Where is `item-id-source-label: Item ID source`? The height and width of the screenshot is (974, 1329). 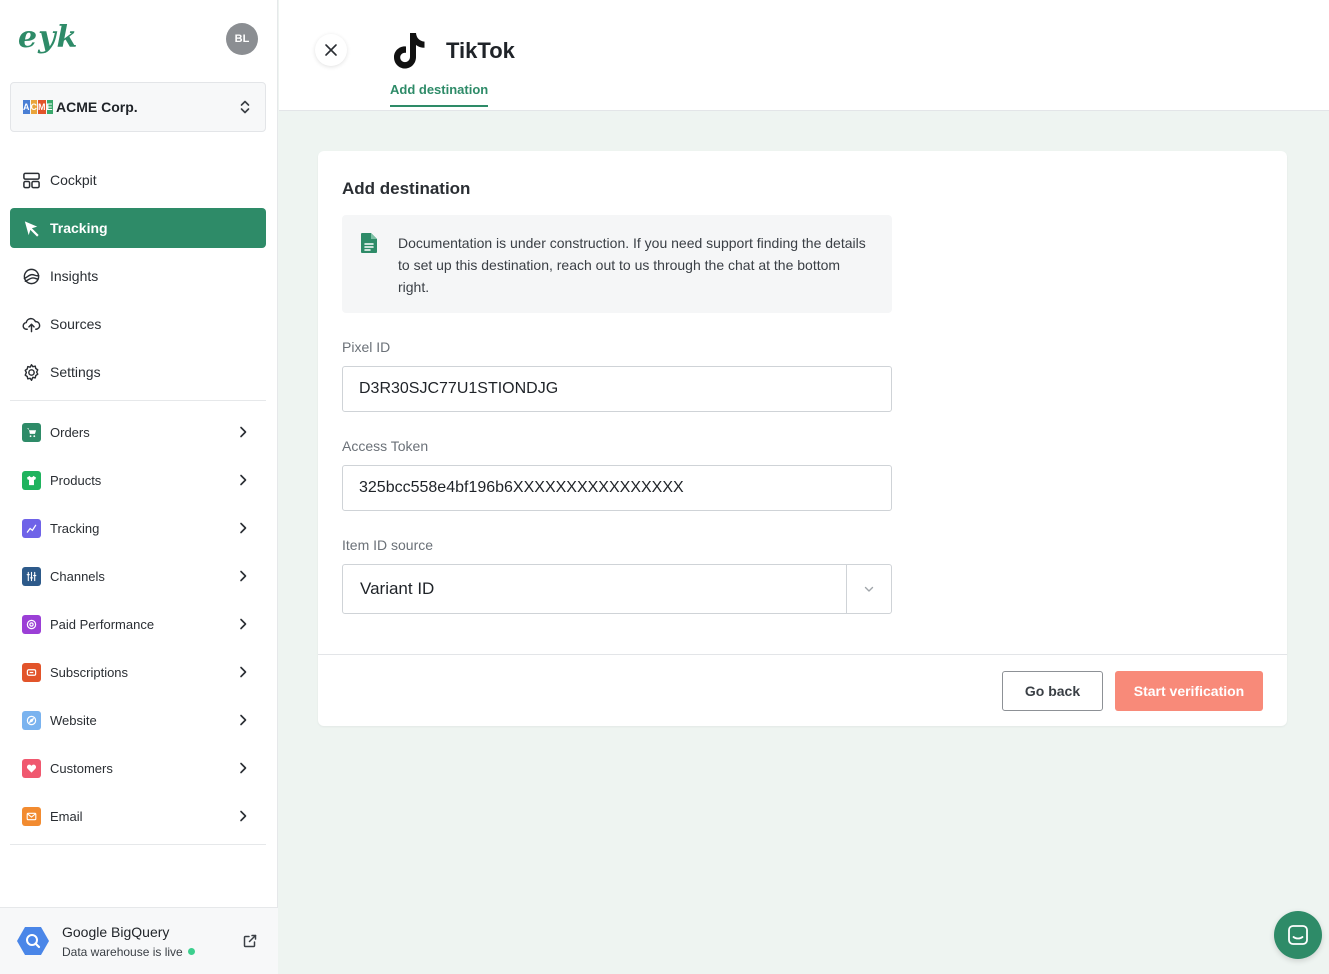 item-id-source-label: Item ID source is located at coordinates (388, 545).